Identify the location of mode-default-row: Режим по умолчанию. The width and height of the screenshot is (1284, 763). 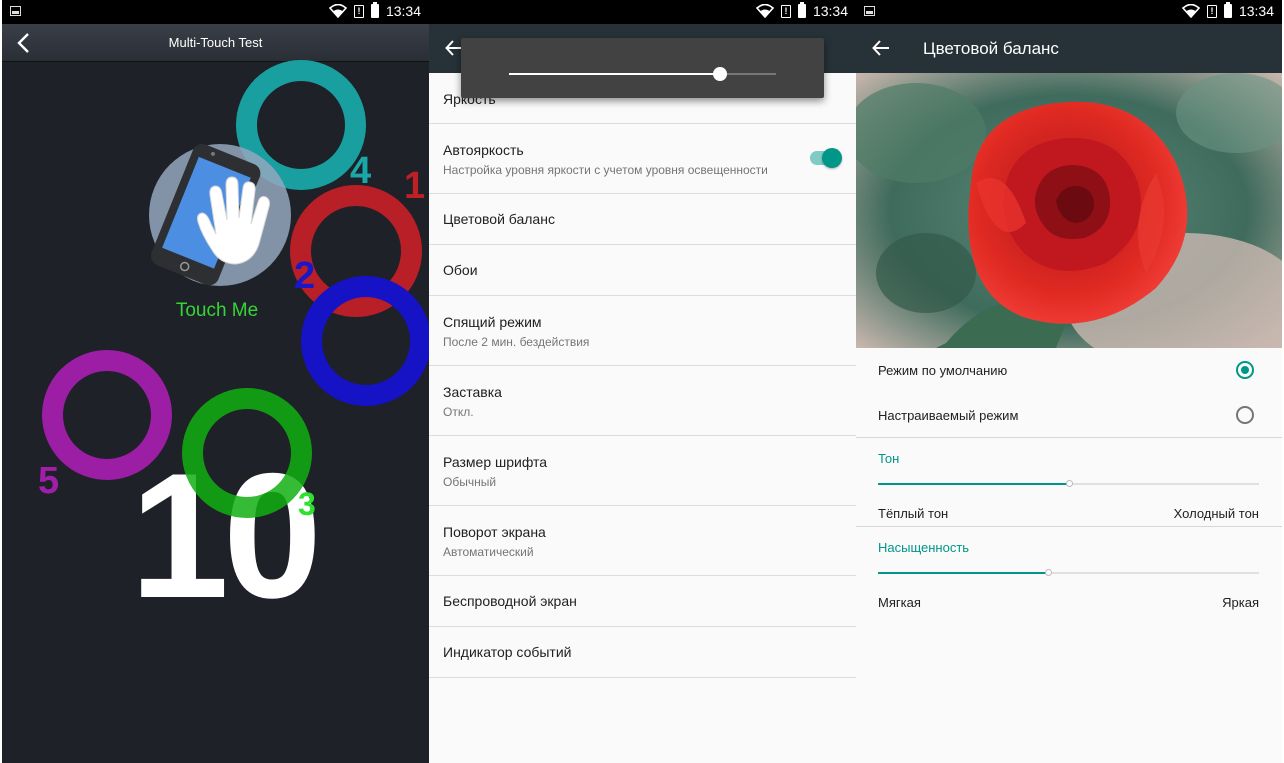
(1069, 370).